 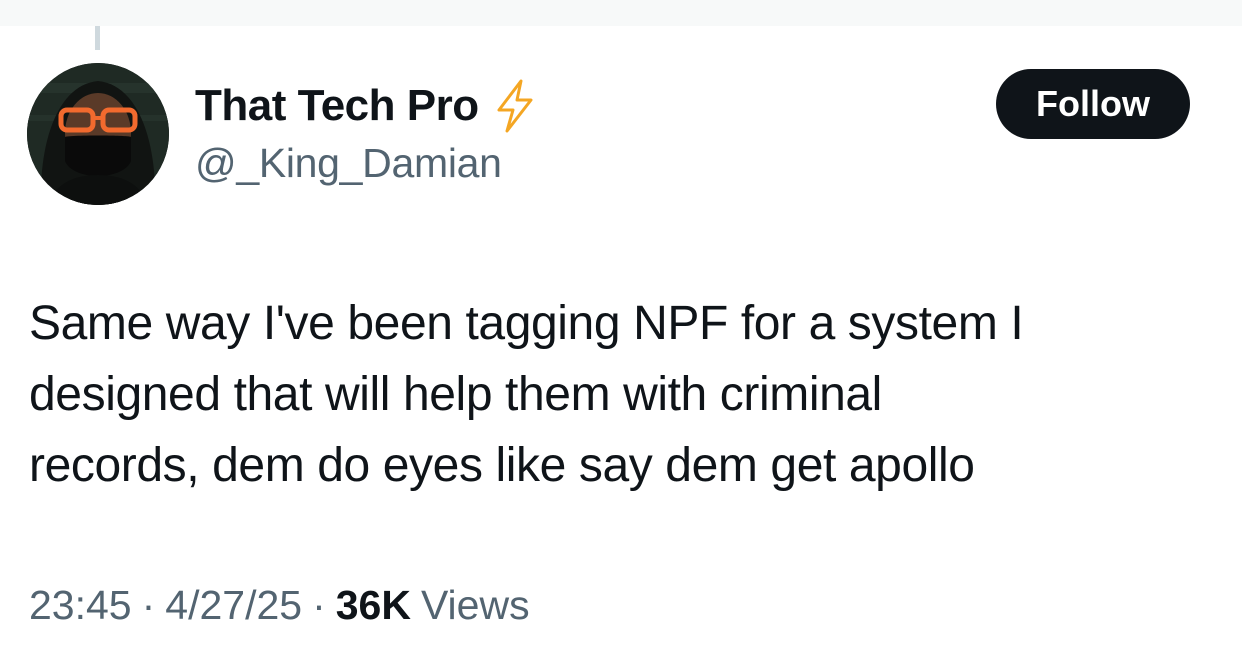 What do you see at coordinates (621, 13) in the screenshot?
I see `previous-tweet-edge` at bounding box center [621, 13].